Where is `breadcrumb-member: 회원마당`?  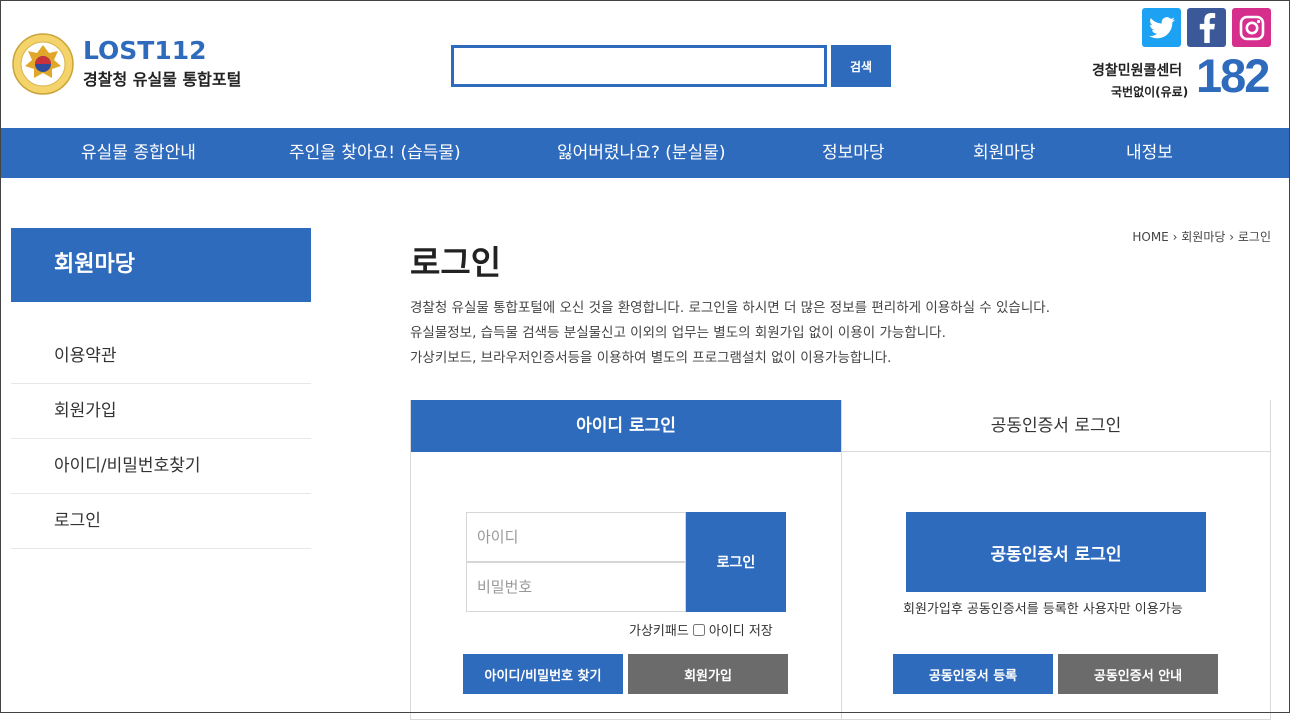
breadcrumb-member: 회원마당 is located at coordinates (1203, 237).